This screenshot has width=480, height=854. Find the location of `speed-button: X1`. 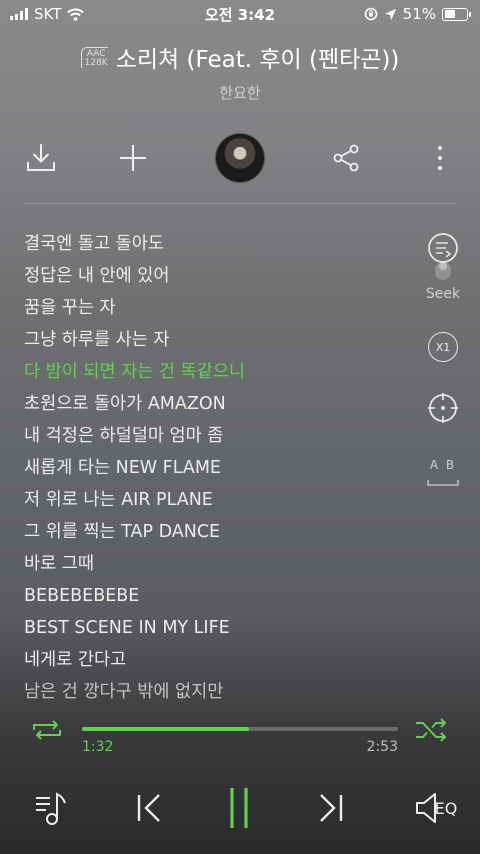

speed-button: X1 is located at coordinates (443, 347).